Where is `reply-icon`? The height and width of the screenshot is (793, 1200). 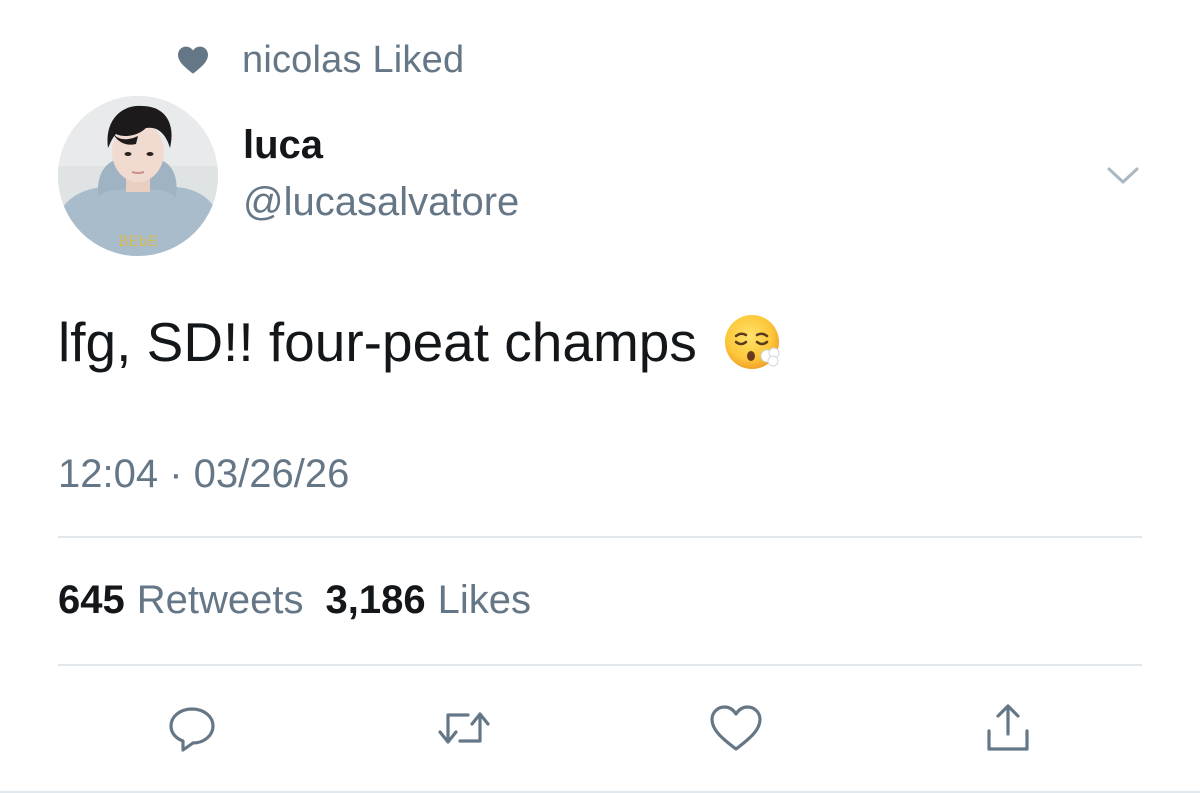 reply-icon is located at coordinates (192, 730).